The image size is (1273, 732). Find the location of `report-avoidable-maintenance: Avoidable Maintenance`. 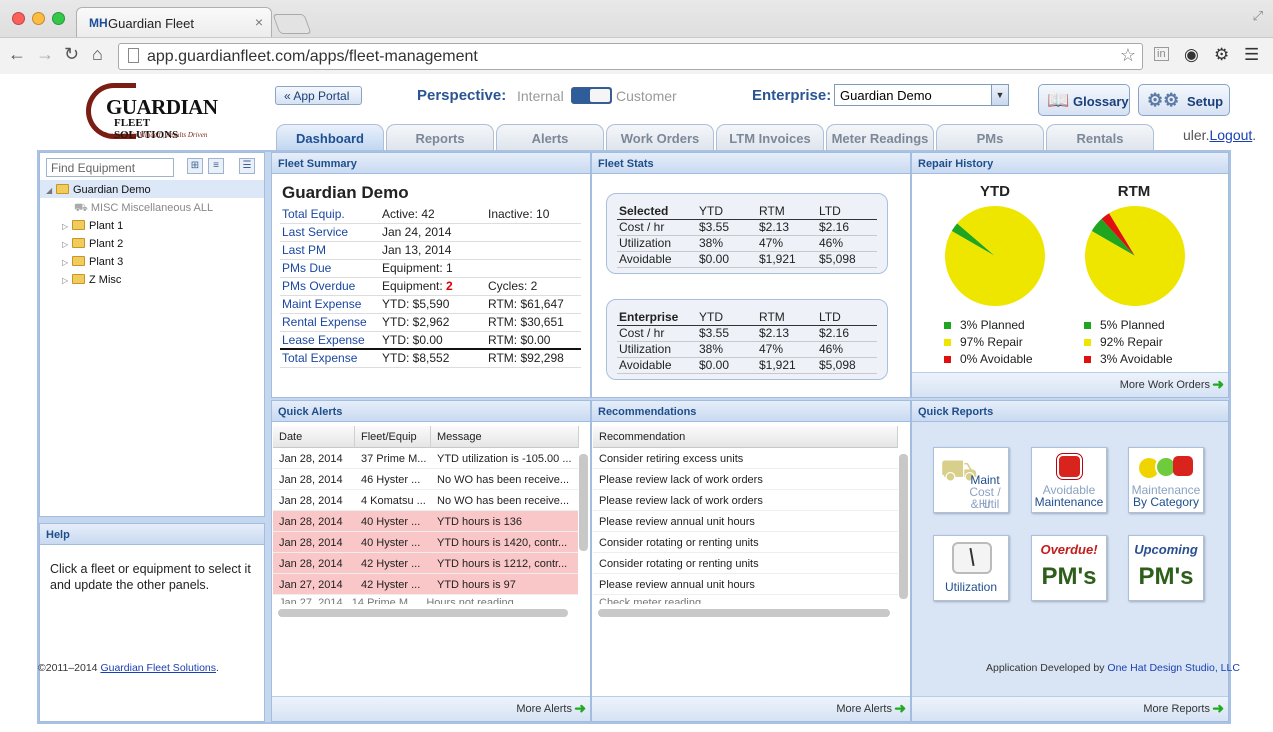

report-avoidable-maintenance: Avoidable Maintenance is located at coordinates (1069, 480).